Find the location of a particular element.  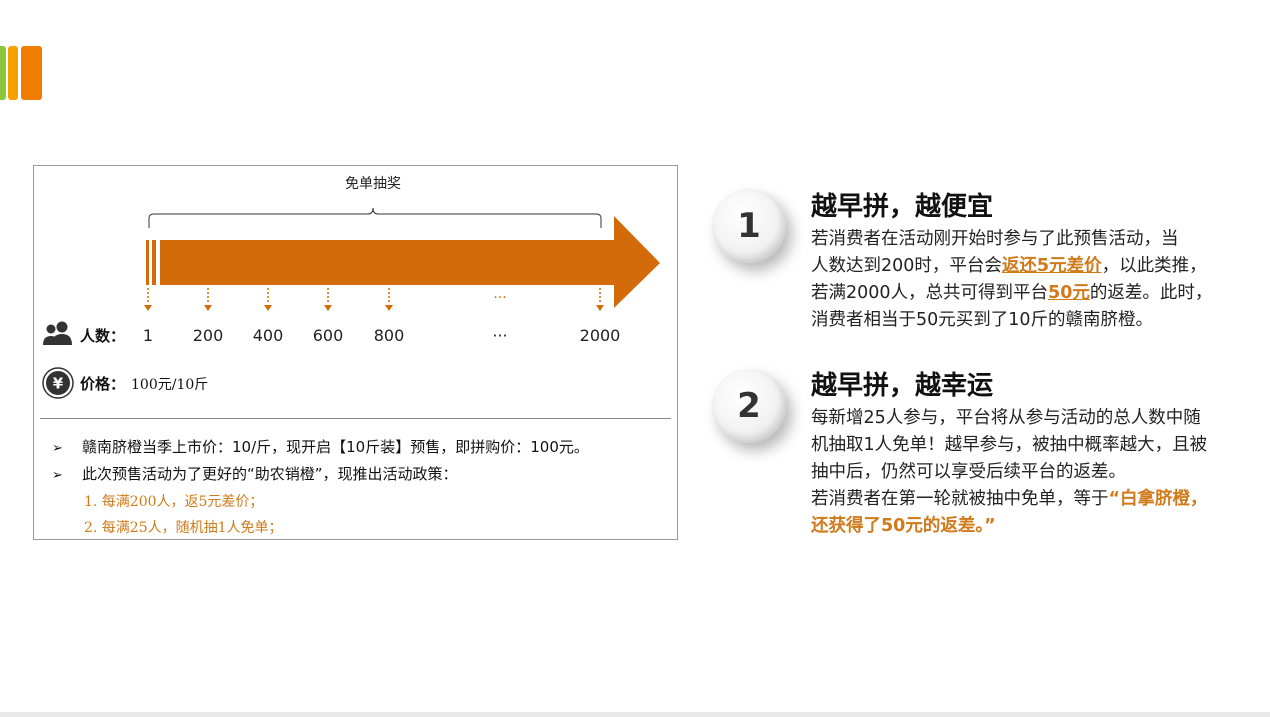

bullet-text: 赣南脐橙当季上市价：10/斤，现开启【10斤装】预售，即拼购价：100元。 is located at coordinates (335, 447).